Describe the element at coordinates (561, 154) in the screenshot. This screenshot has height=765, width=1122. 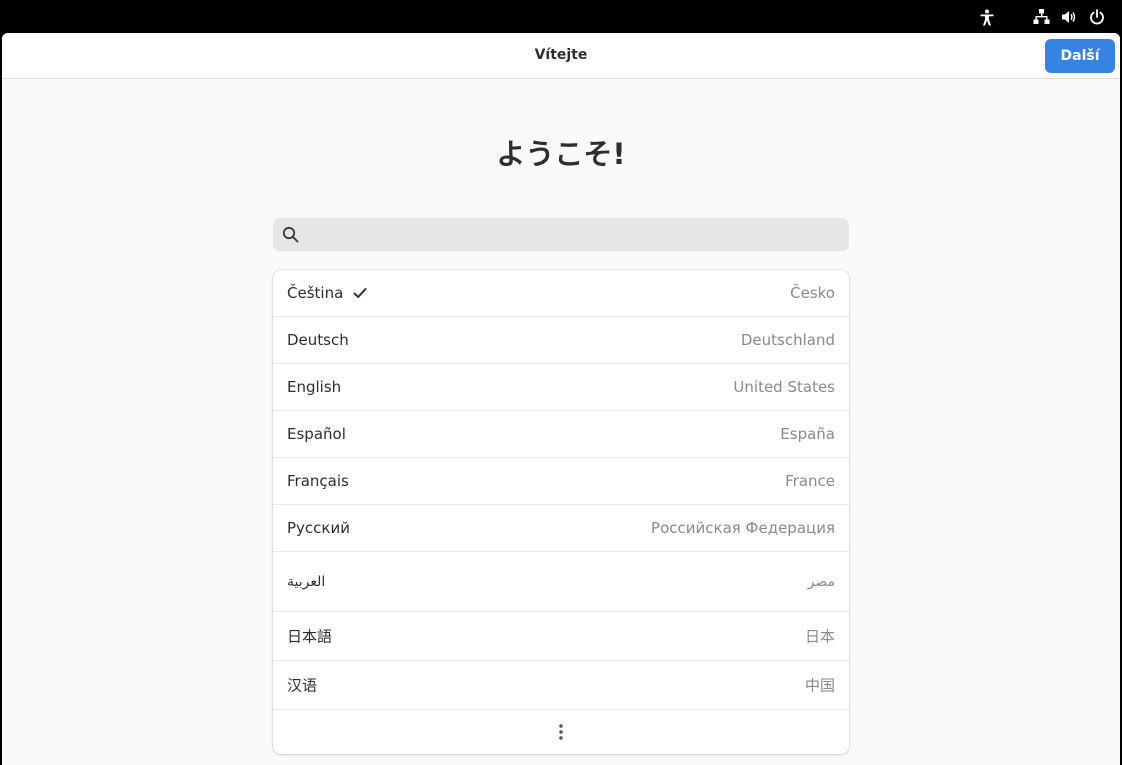
I see `welcome-heading: ようこそ!` at that location.